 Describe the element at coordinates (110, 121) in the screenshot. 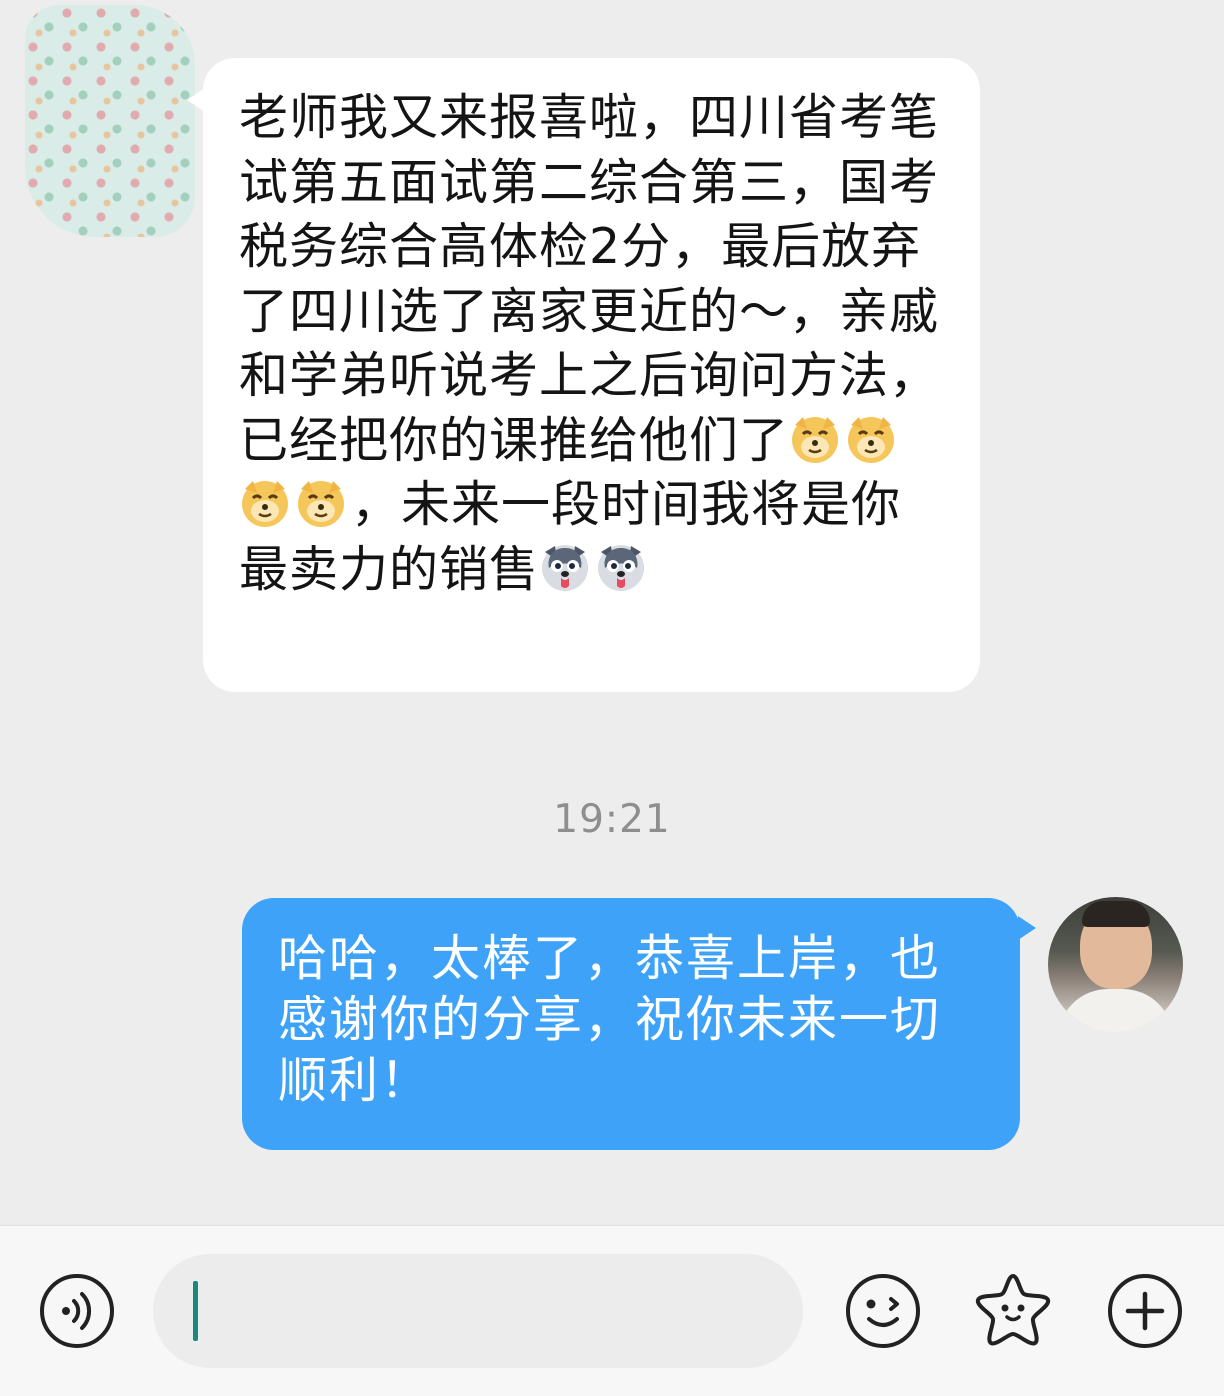

I see `sender-avatar` at that location.